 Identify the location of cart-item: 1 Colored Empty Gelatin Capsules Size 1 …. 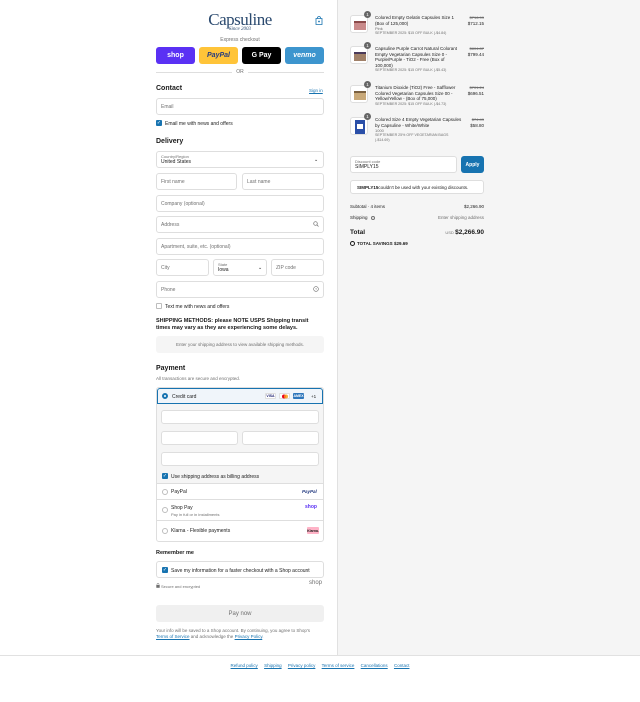
(417, 26).